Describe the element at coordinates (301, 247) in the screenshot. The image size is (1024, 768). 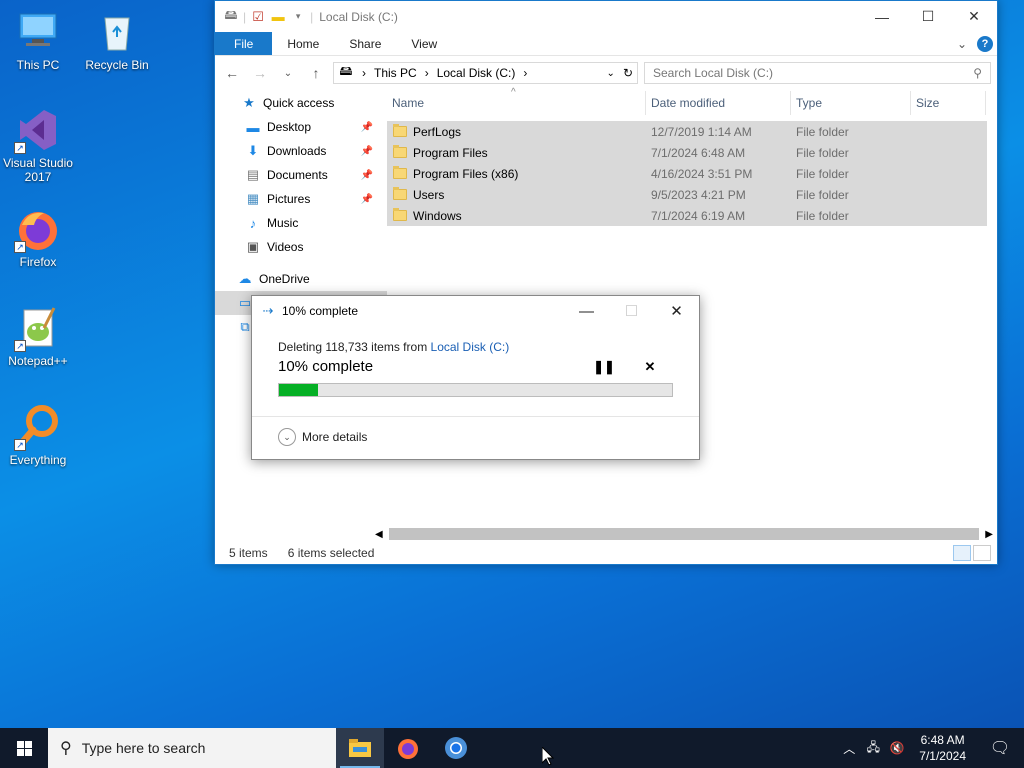
I see `sidebar-item-videos: ▣ Videos` at that location.